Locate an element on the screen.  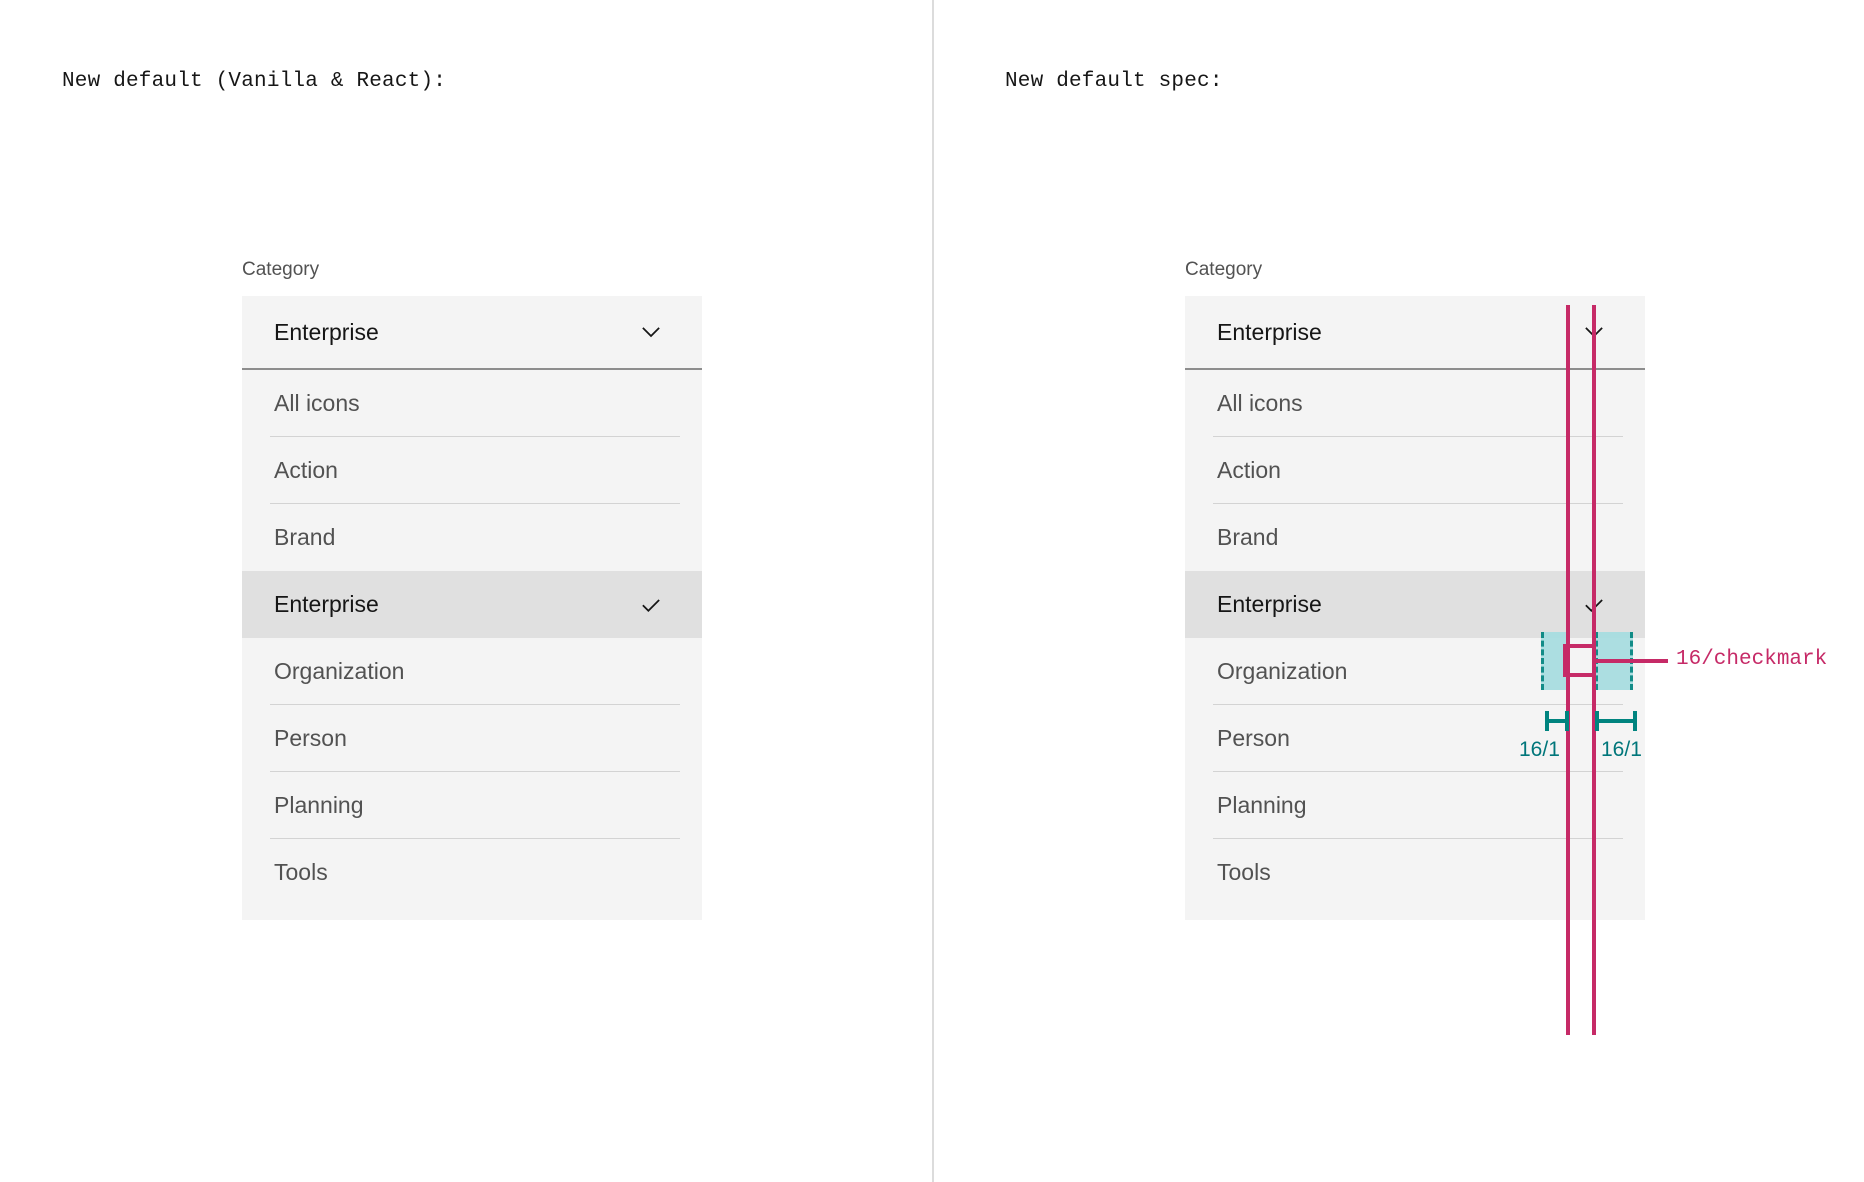
dropdown-selected-value: Enterprise is located at coordinates (326, 331).